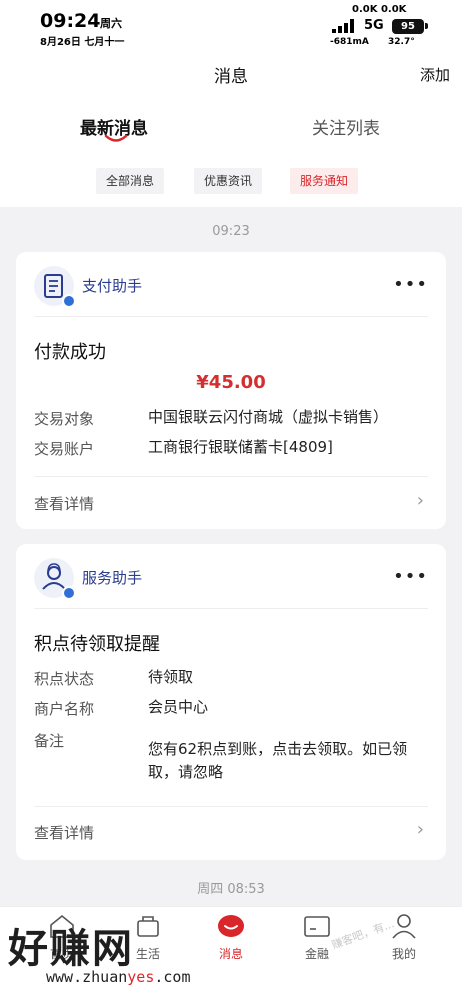 The image size is (462, 1000). Describe the element at coordinates (401, 42) in the screenshot. I see `status-temperature: 32.7°` at that location.